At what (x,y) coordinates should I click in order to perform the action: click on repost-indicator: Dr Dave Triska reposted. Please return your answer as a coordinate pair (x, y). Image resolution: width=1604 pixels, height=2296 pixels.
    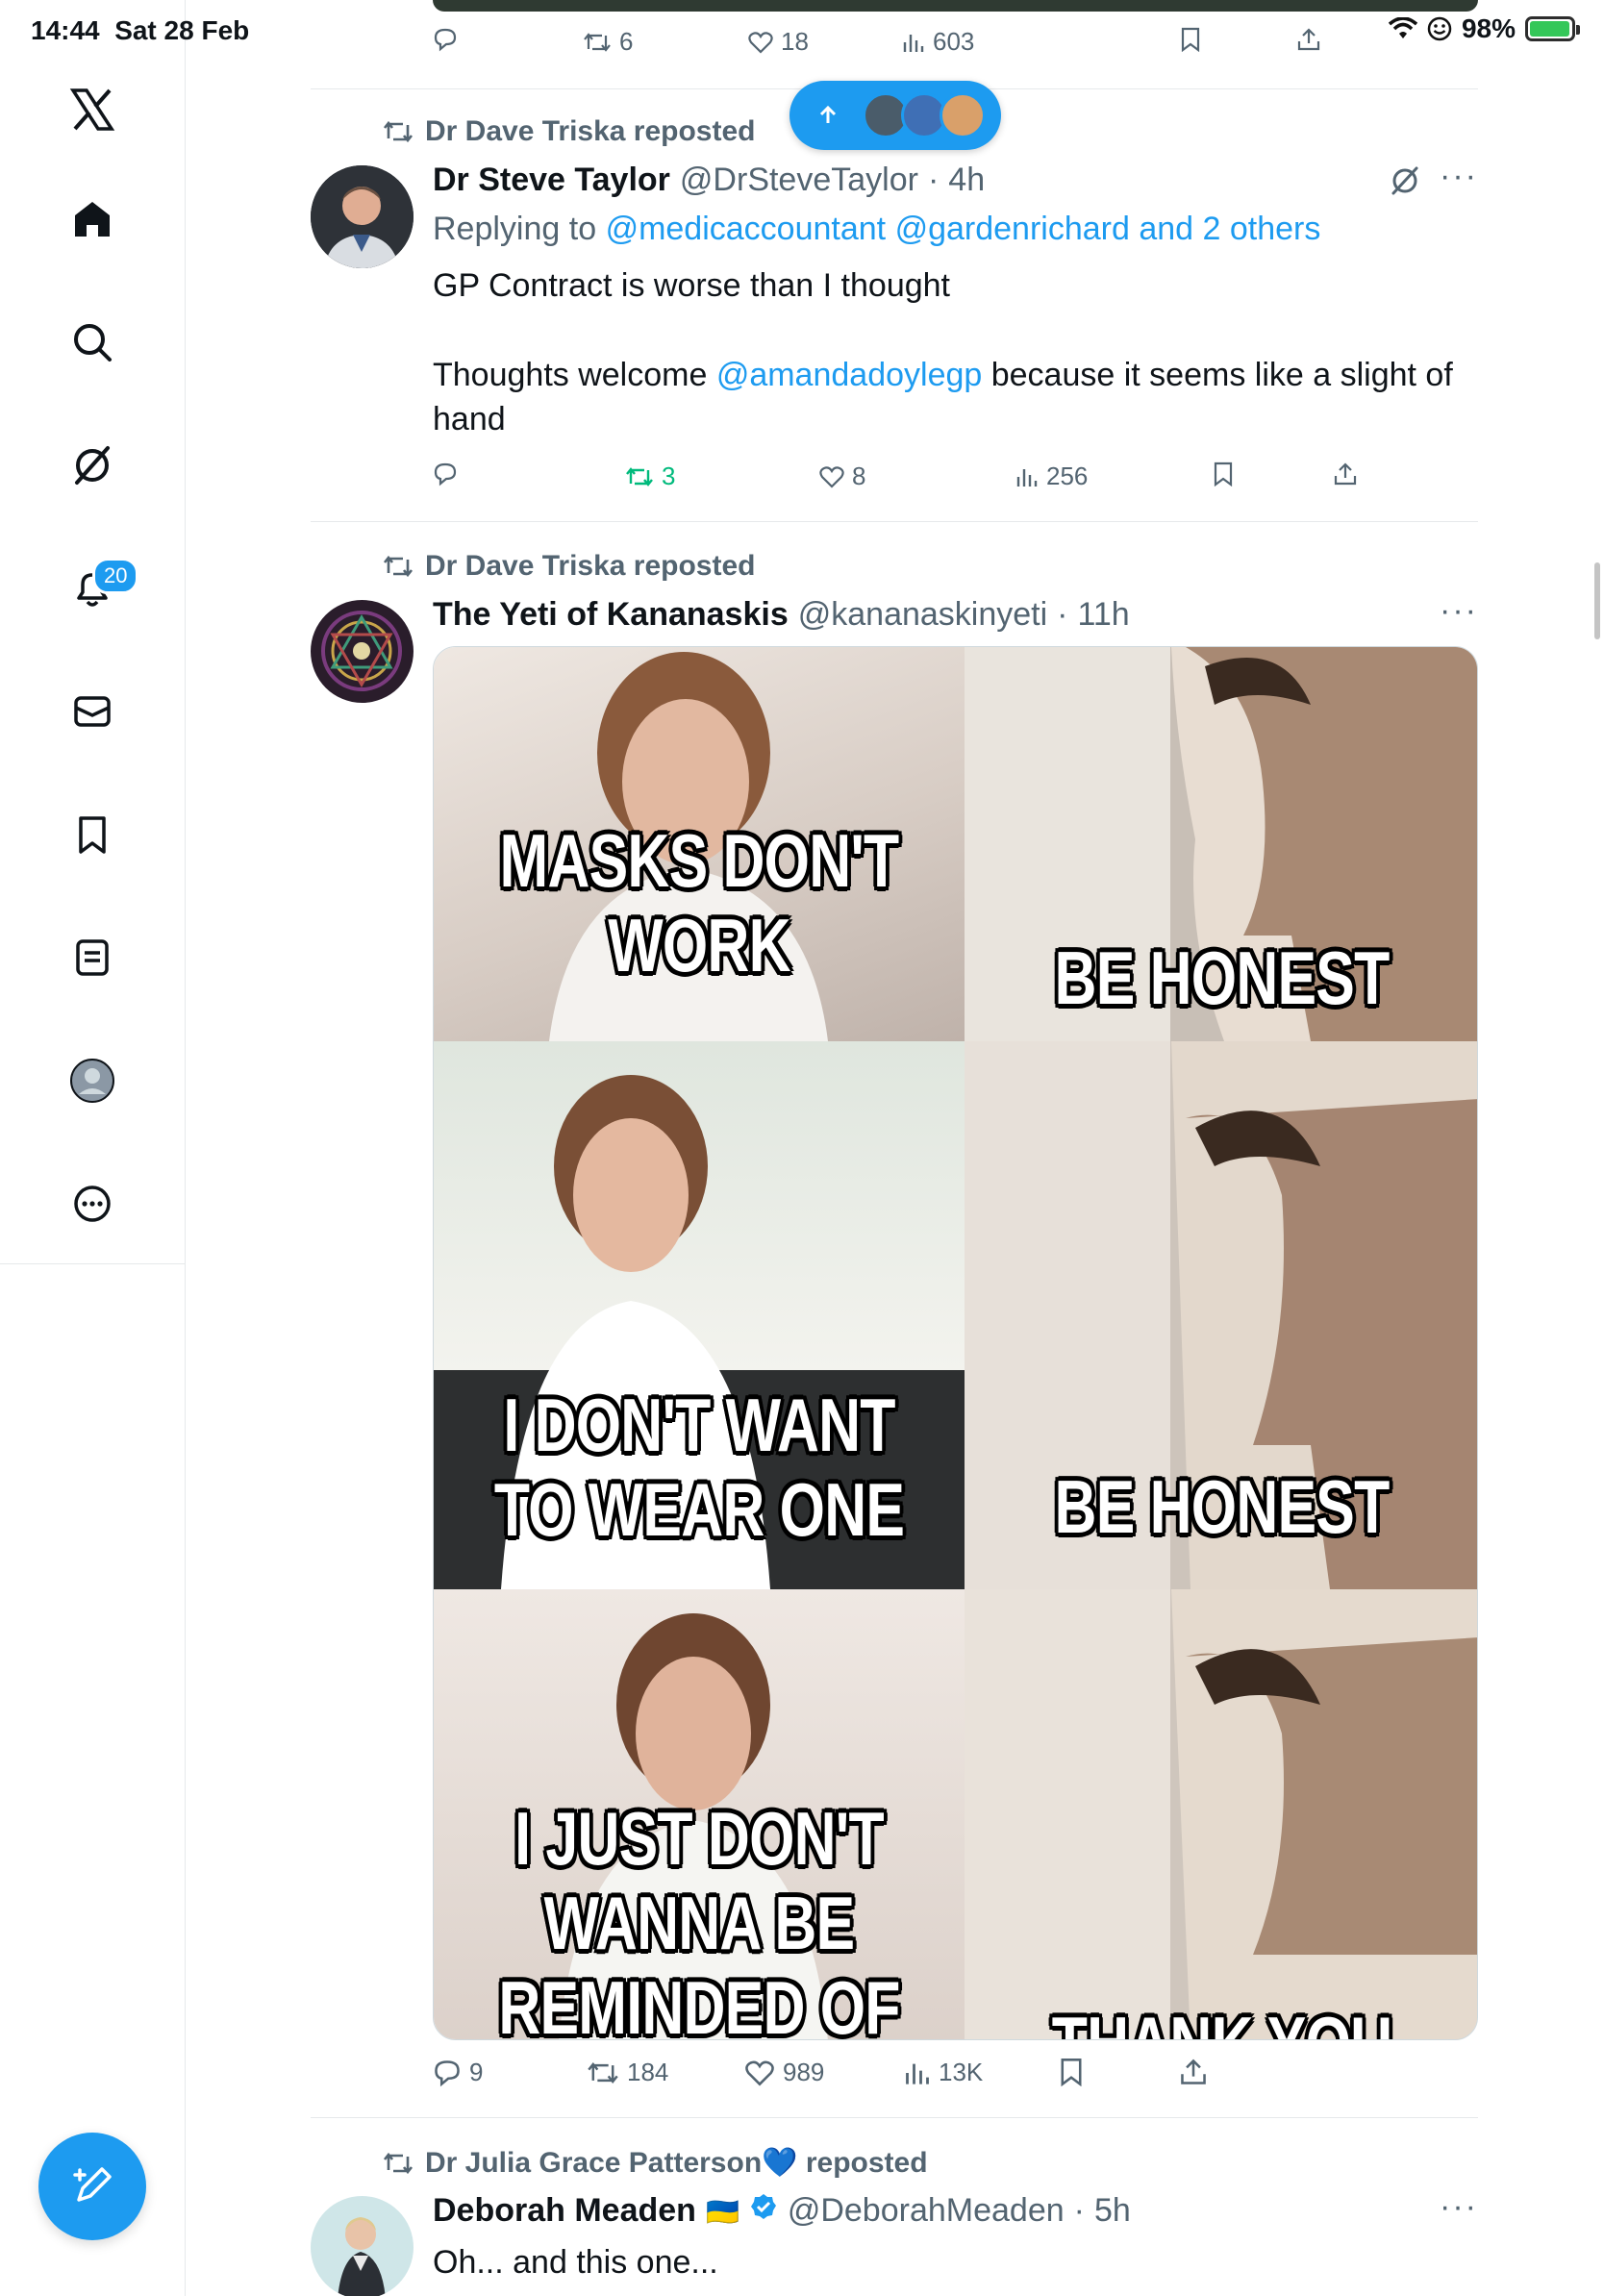
    Looking at the image, I should click on (569, 566).